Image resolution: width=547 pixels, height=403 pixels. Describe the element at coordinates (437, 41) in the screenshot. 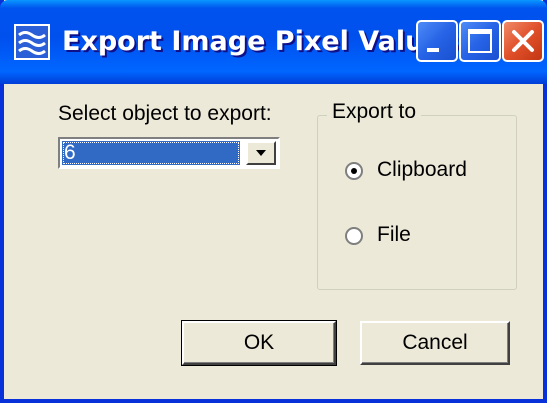

I see `minimize-button` at that location.